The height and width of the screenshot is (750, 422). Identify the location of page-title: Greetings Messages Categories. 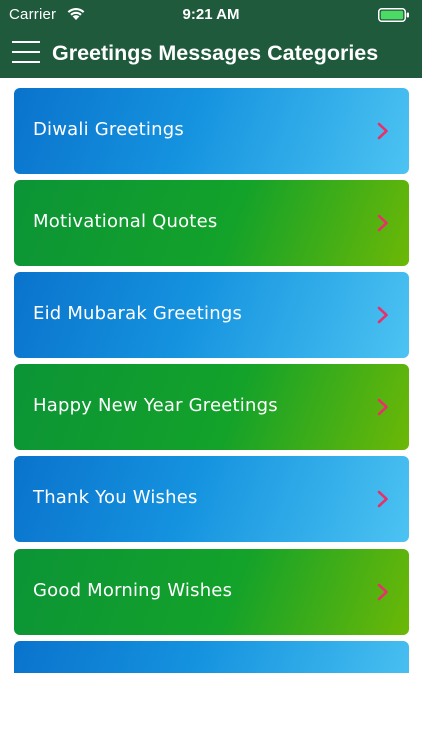
(215, 53).